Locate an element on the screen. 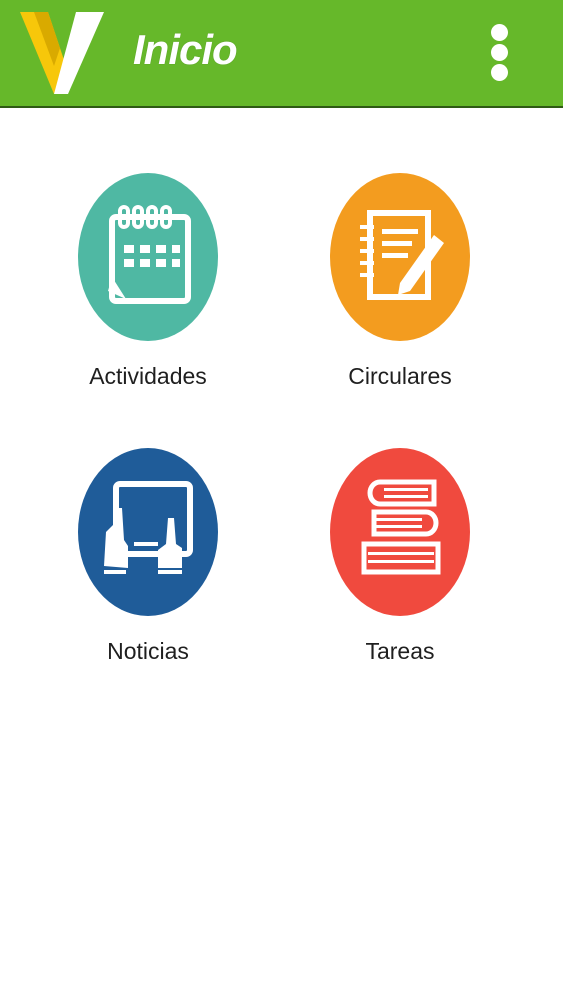  actividades-circle is located at coordinates (148, 257).